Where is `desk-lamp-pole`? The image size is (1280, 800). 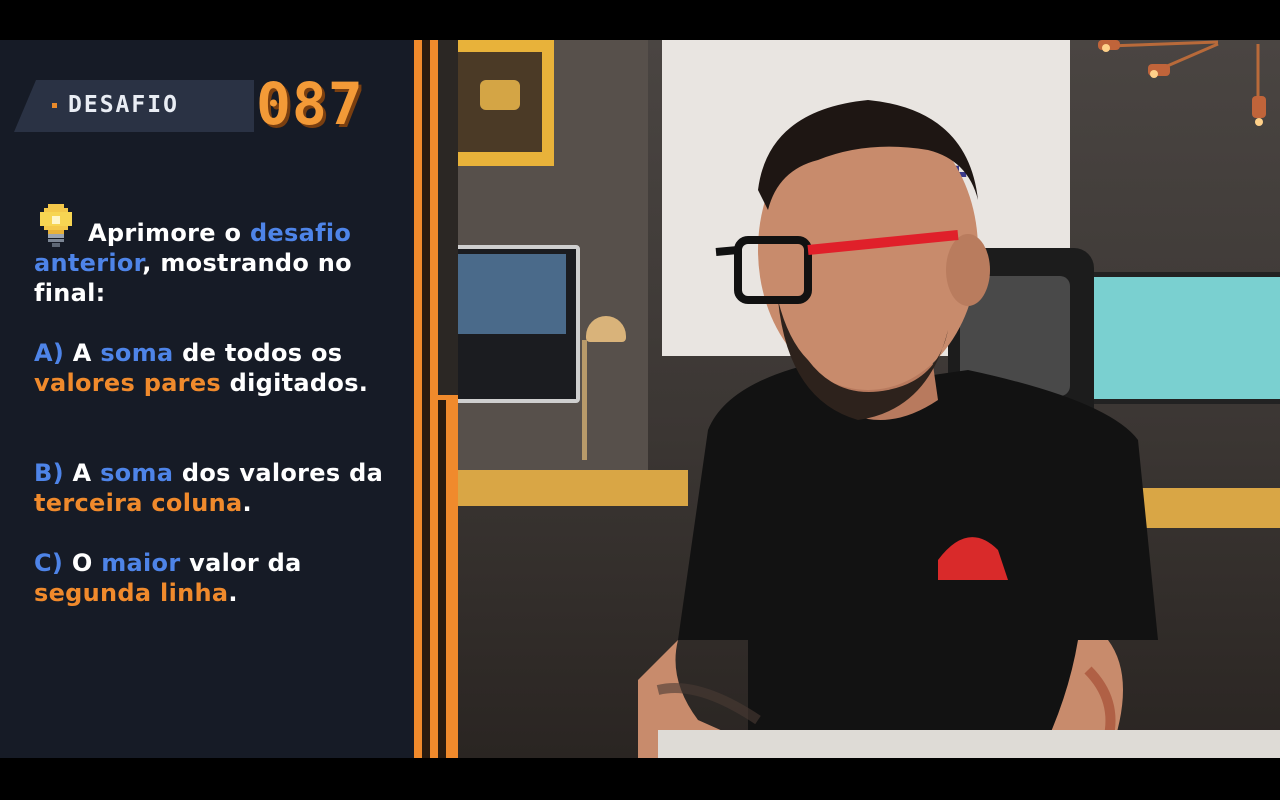 desk-lamp-pole is located at coordinates (584, 400).